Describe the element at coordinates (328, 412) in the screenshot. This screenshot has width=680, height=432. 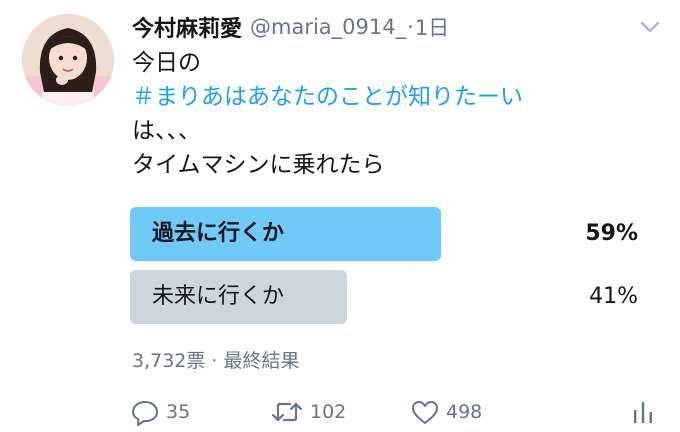
I see `retweet-count: 102` at that location.